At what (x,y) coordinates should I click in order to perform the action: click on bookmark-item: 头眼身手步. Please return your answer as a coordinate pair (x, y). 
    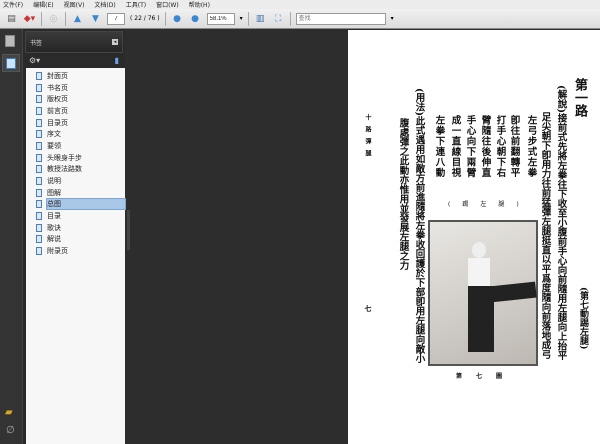
    Looking at the image, I should click on (75, 158).